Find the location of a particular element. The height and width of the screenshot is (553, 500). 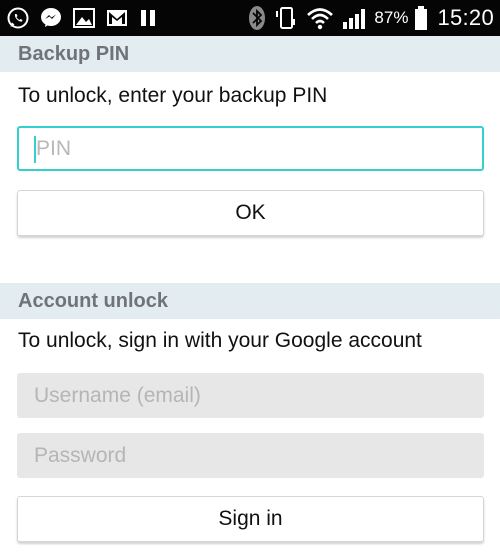

messenger-icon is located at coordinates (51, 18).